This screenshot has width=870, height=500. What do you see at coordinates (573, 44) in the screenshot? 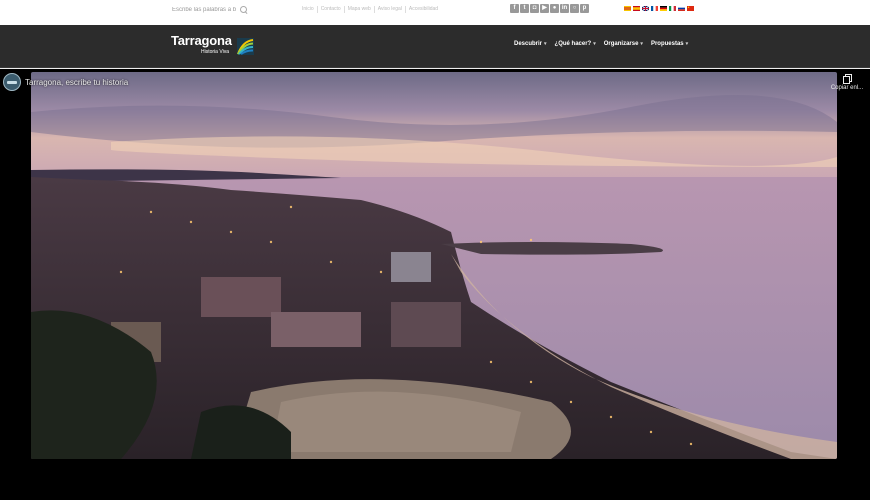
I see `nav-what-to-do-label: ¿Qué hacer?` at bounding box center [573, 44].